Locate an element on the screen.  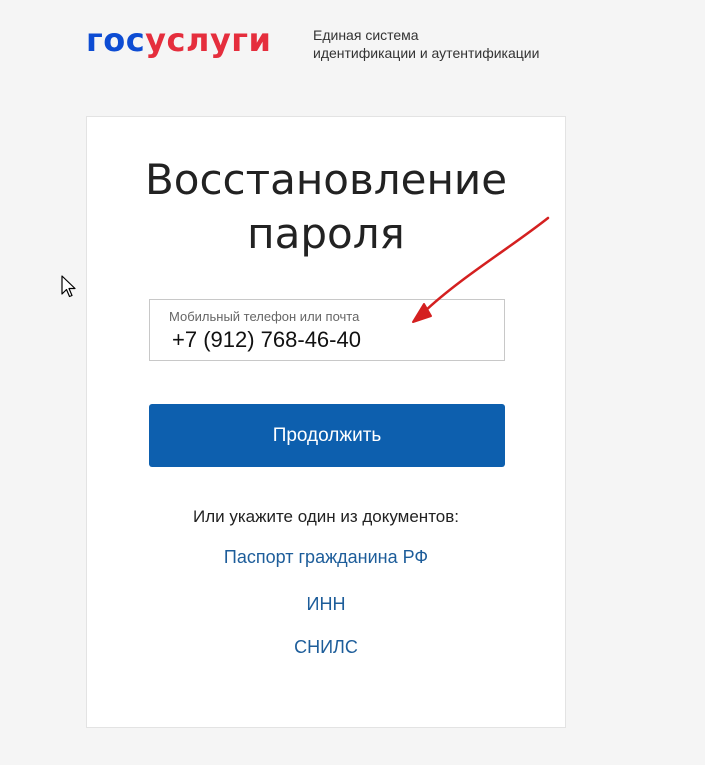
mouse-cursor-icon is located at coordinates (68, 286).